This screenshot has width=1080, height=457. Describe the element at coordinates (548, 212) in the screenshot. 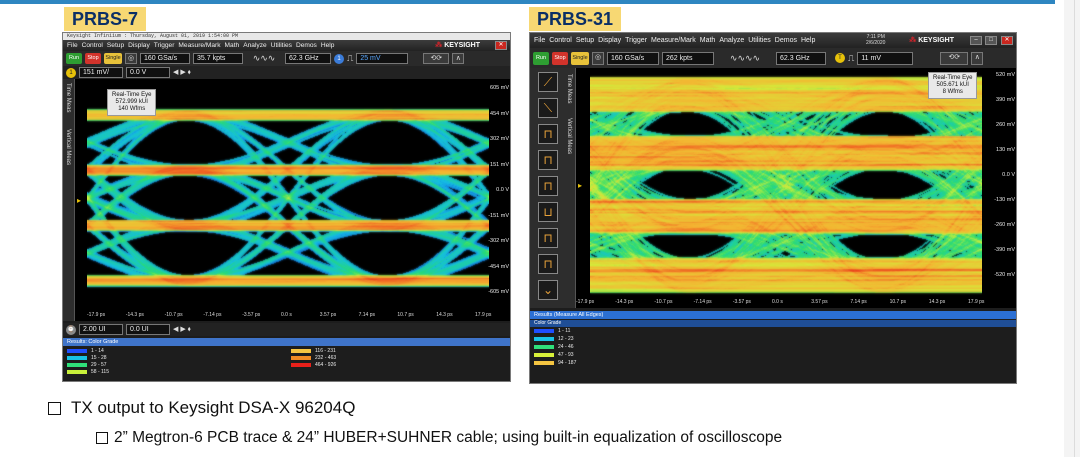

I see `negative-width-icon: ⊔` at that location.